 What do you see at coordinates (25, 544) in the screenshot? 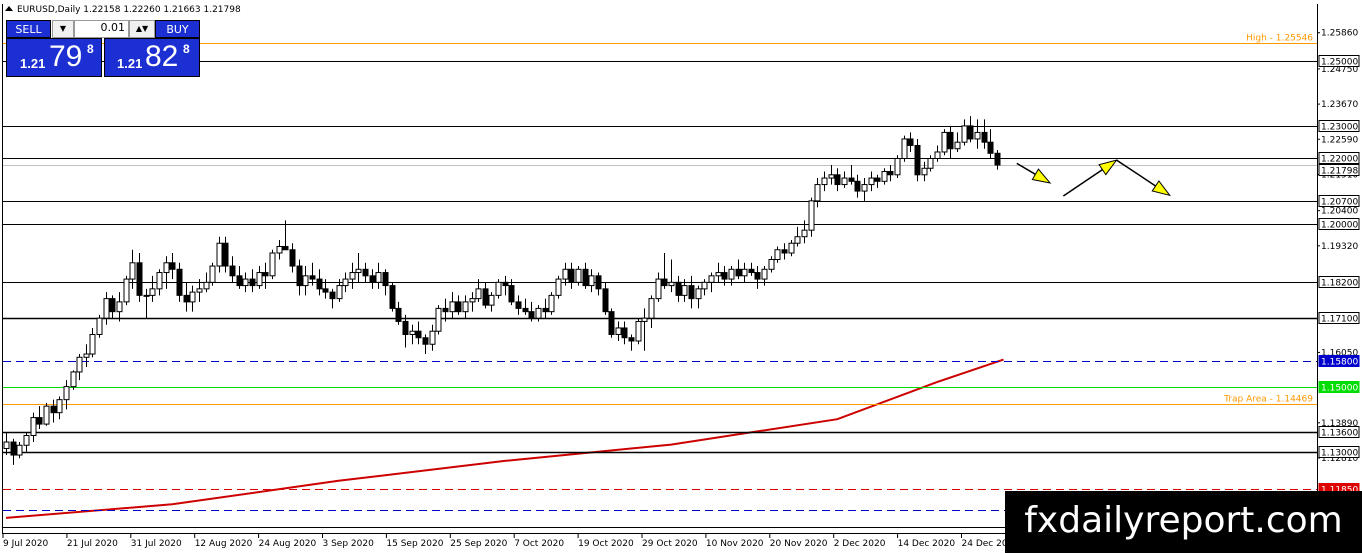
I see `time-axis-label: 9 Jul 2020` at bounding box center [25, 544].